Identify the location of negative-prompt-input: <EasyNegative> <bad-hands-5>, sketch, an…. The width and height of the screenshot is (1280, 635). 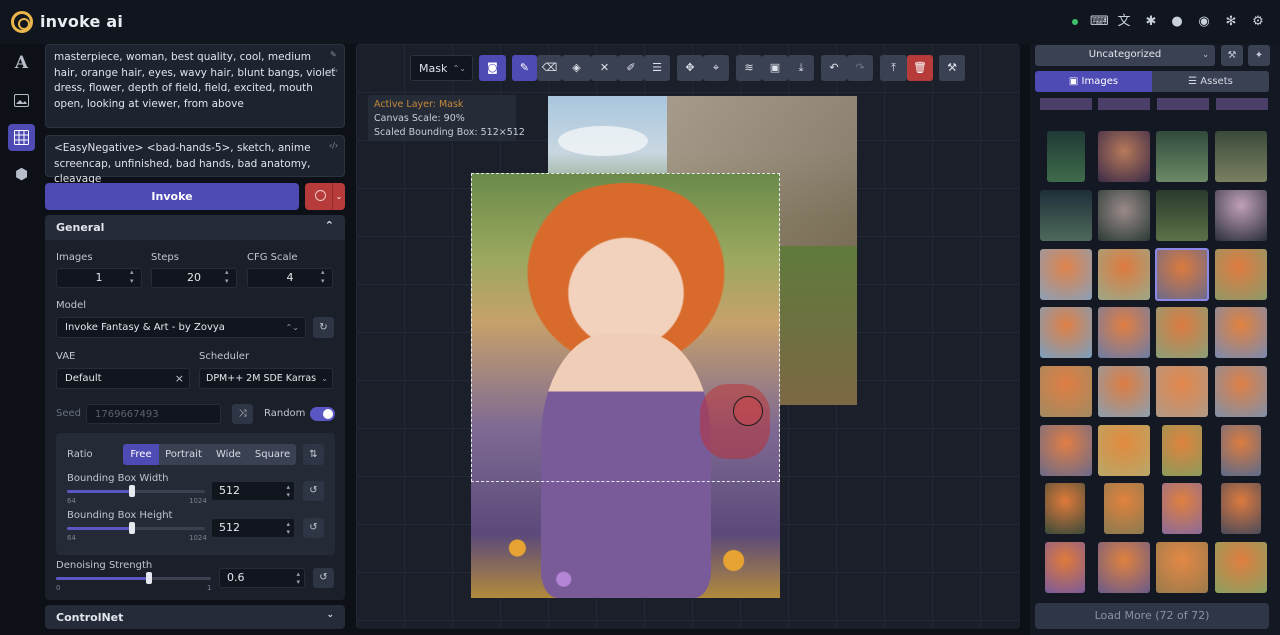
(195, 160).